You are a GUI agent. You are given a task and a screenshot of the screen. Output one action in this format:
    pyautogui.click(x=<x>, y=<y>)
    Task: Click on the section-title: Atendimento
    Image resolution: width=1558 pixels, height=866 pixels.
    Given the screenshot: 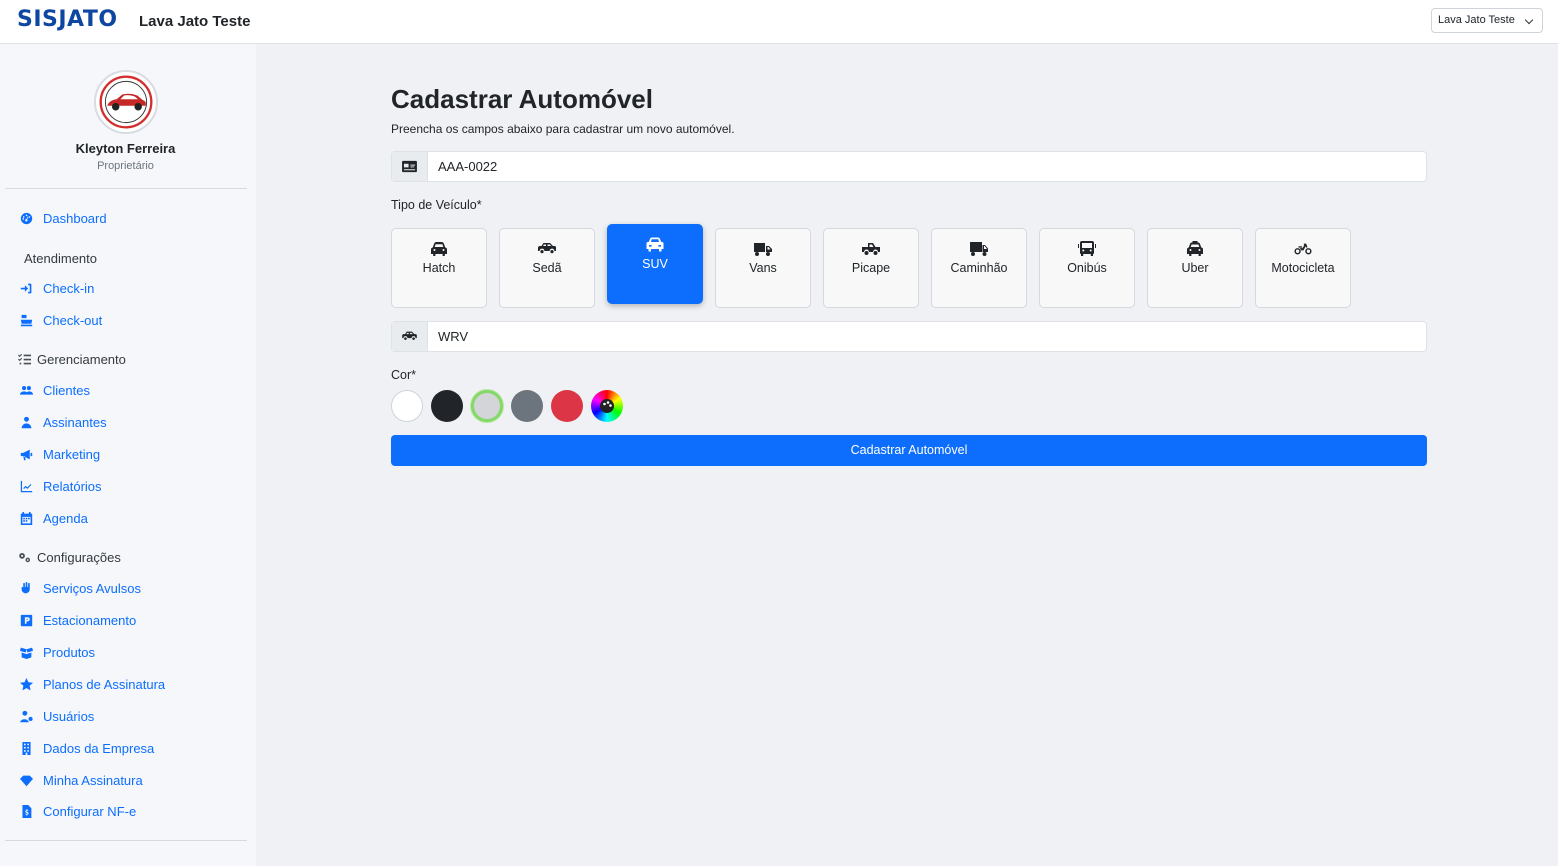 What is the action you would take?
    pyautogui.click(x=60, y=258)
    